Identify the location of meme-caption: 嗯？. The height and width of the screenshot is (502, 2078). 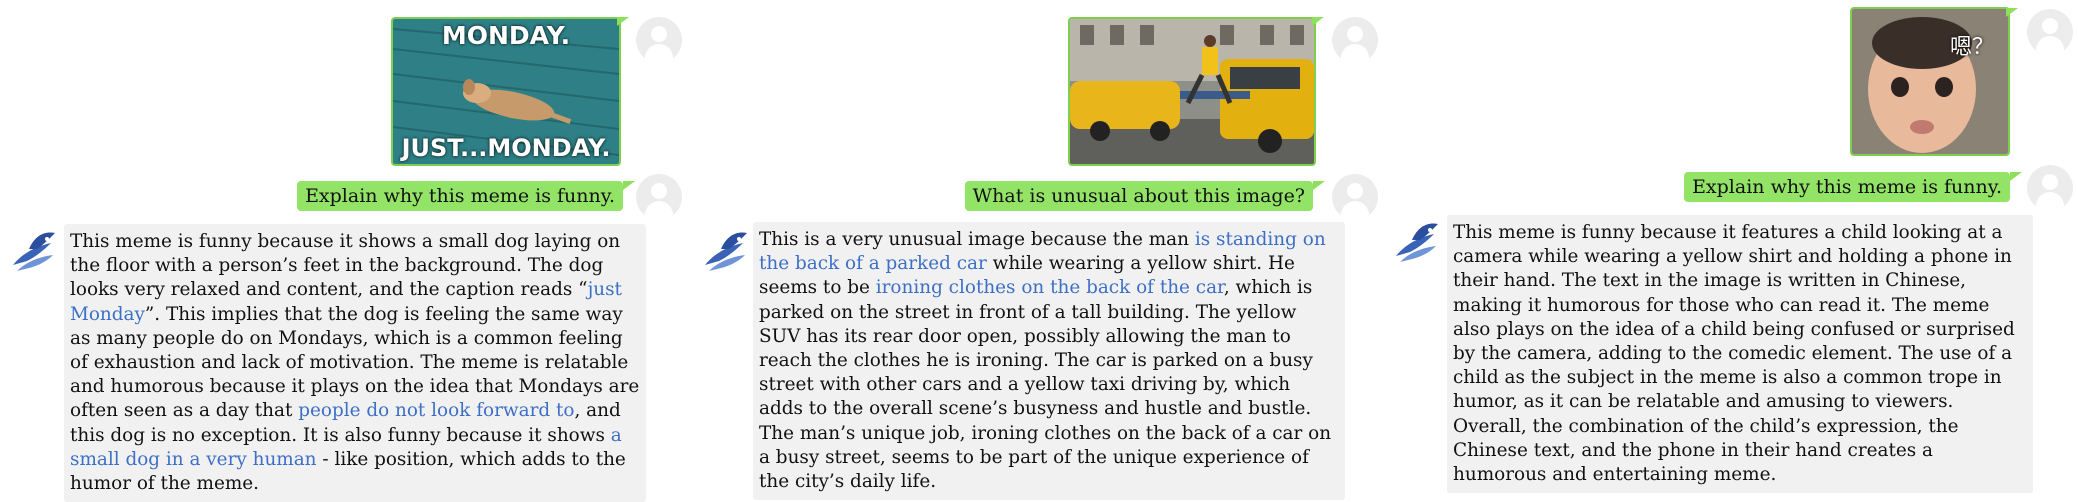
(1971, 47).